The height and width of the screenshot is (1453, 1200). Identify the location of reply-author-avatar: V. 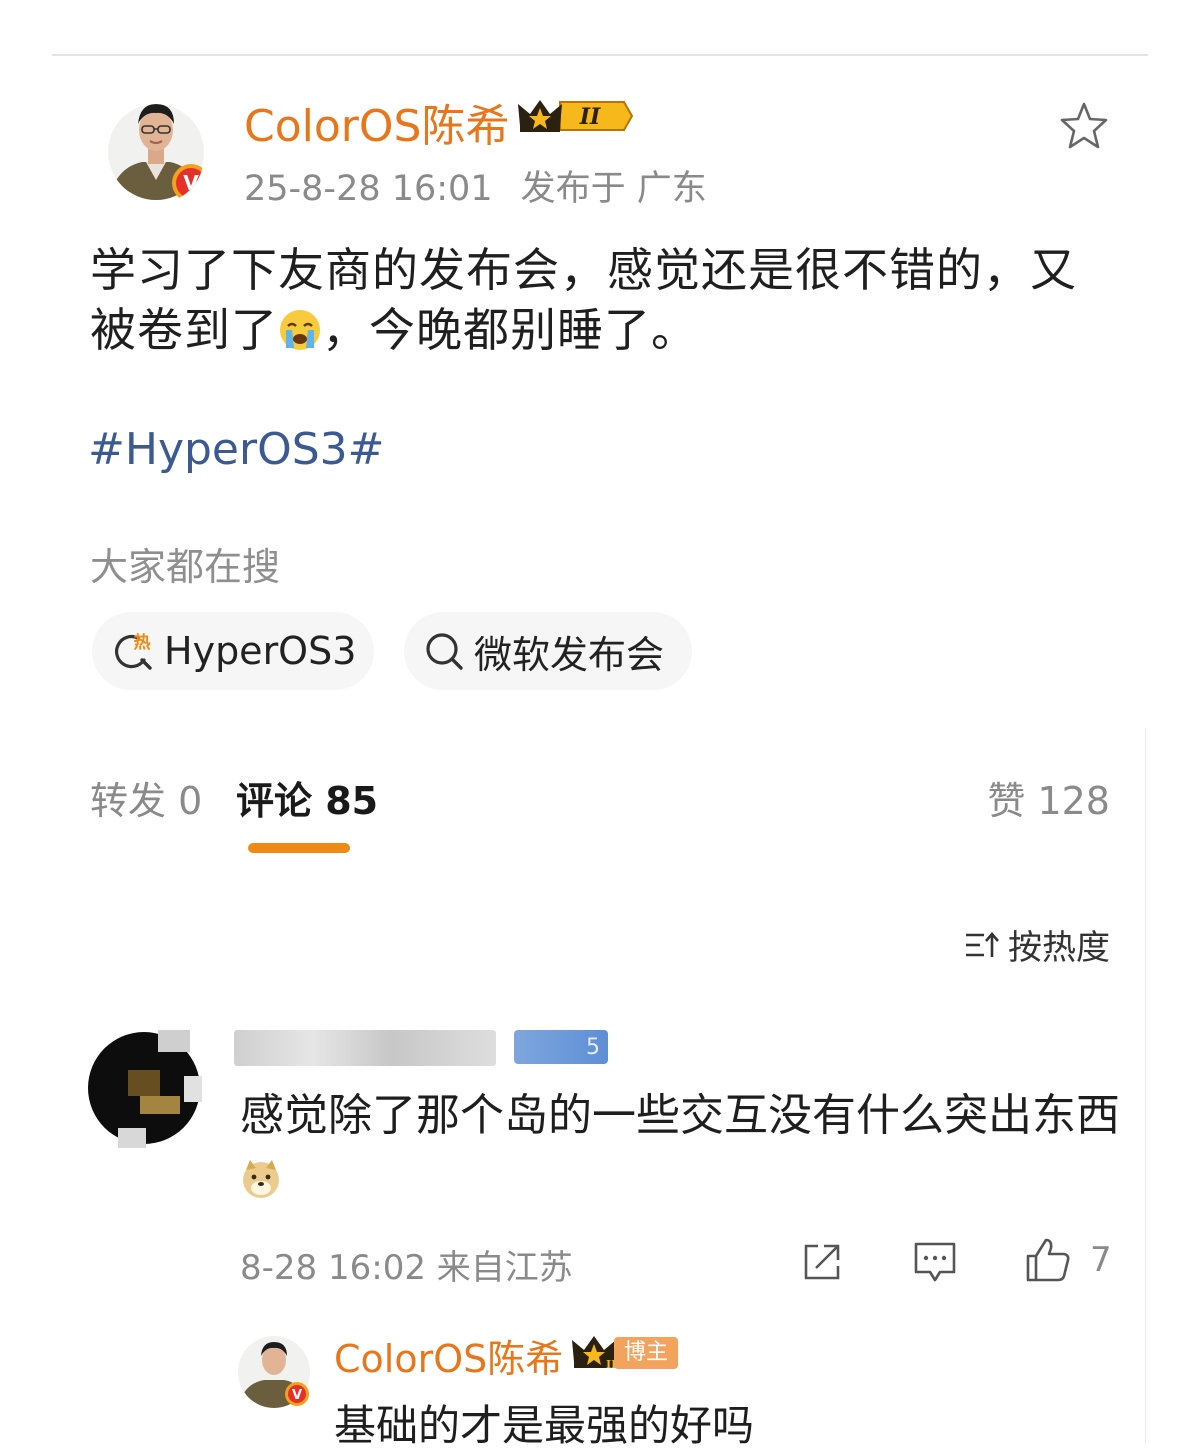
(274, 1372).